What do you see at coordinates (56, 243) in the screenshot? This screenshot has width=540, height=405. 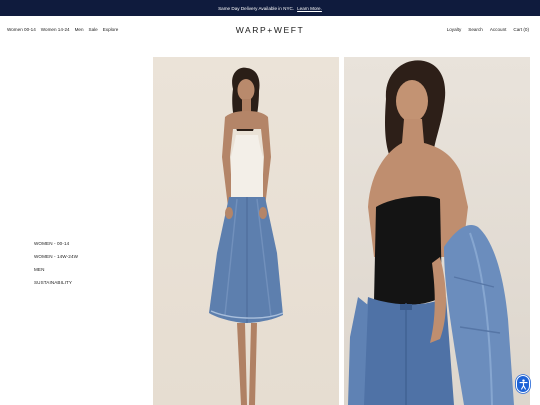 I see `side-menu-item-women-00-14: WOMEN - 00-14` at bounding box center [56, 243].